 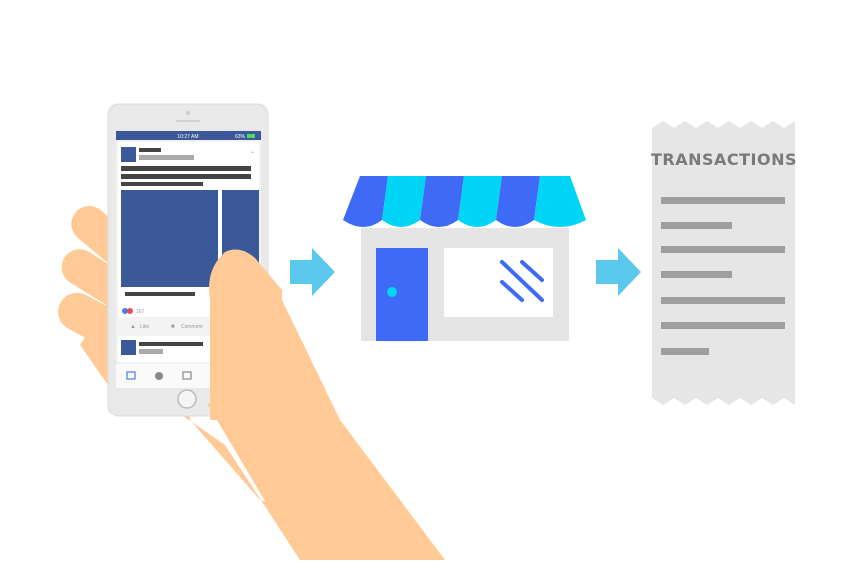 What do you see at coordinates (192, 327) in the screenshot?
I see `comment-button: Comment` at bounding box center [192, 327].